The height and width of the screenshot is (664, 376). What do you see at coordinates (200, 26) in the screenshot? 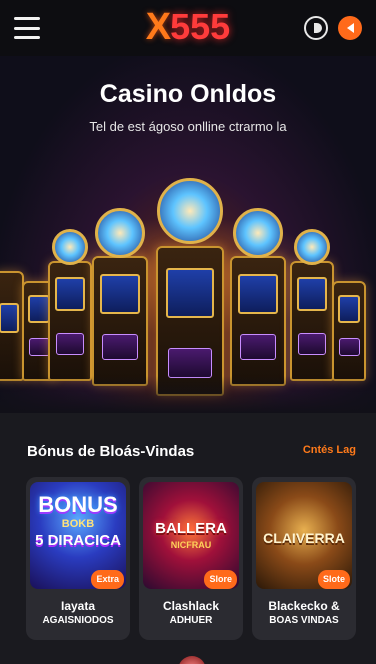
I see `logo-number: 555` at bounding box center [200, 26].